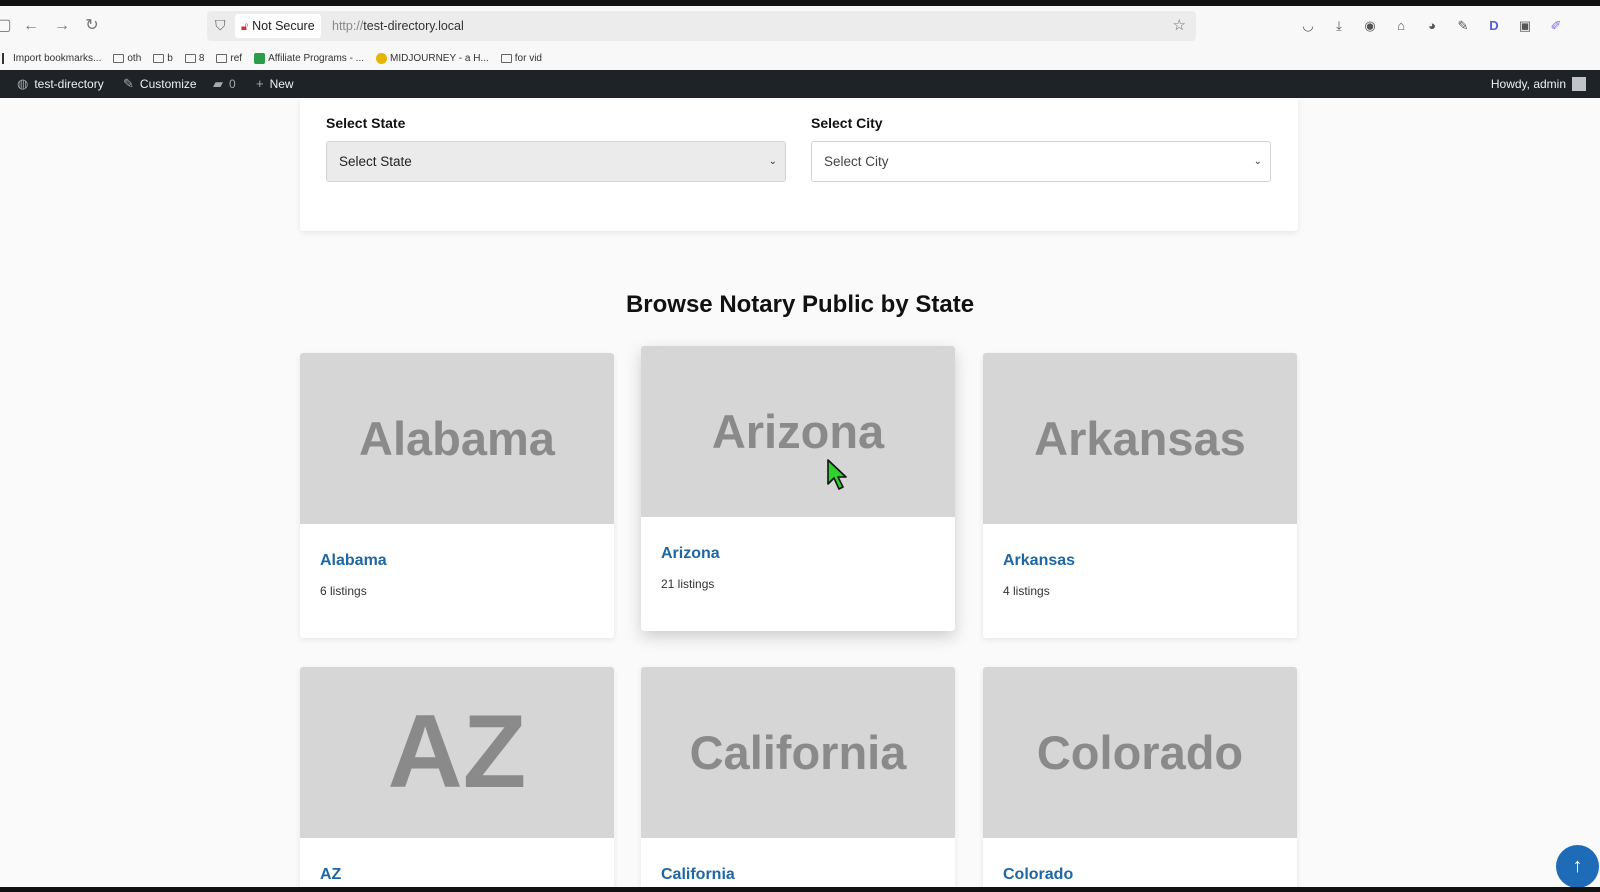 Image resolution: width=1600 pixels, height=892 pixels. Describe the element at coordinates (366, 123) in the screenshot. I see `state-label: Select State` at that location.